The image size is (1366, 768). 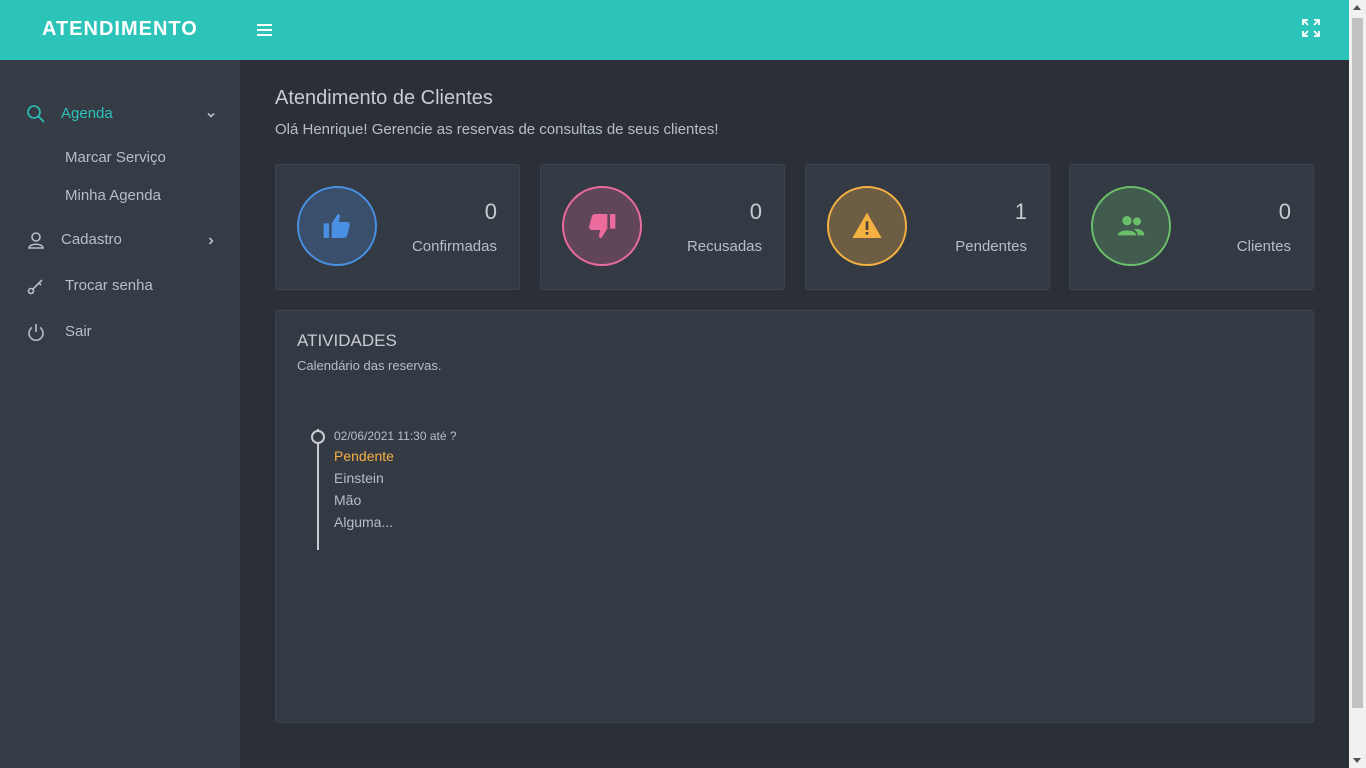 I want to click on key-icon, so click(x=36, y=286).